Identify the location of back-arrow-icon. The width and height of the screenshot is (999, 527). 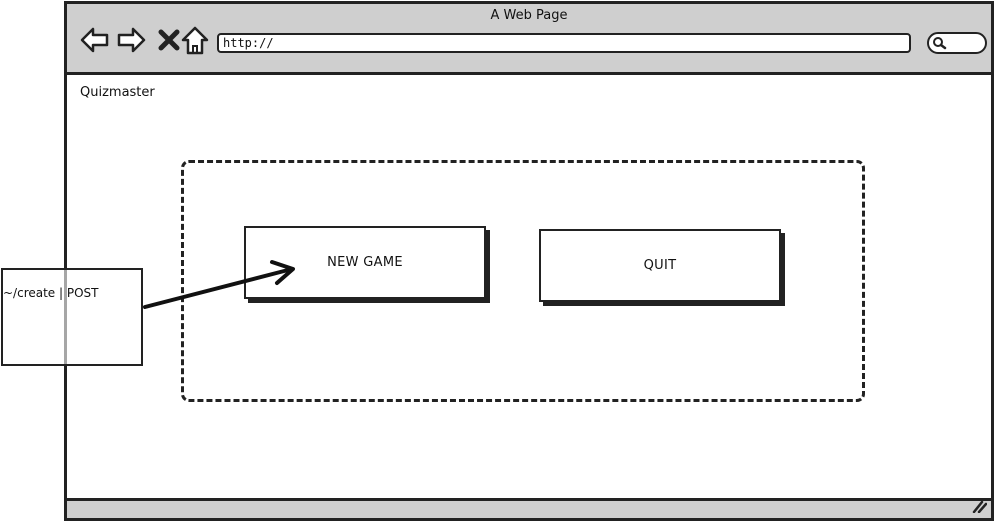
(95, 40).